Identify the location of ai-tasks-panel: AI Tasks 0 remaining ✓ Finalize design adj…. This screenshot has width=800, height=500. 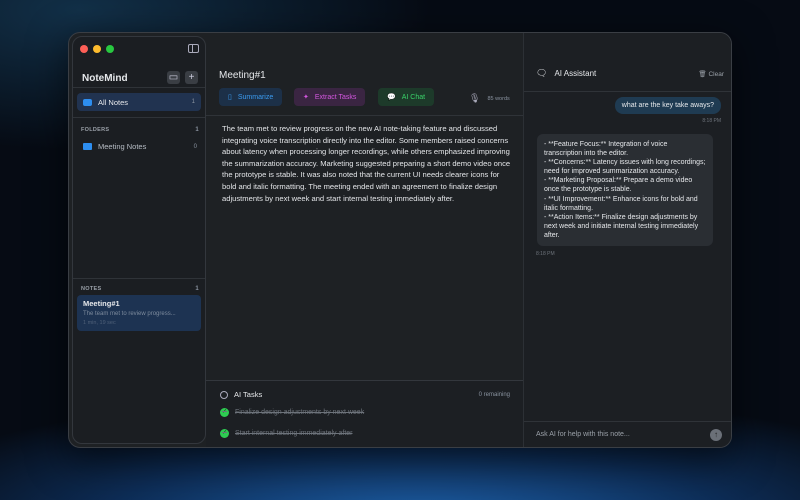
(364, 413).